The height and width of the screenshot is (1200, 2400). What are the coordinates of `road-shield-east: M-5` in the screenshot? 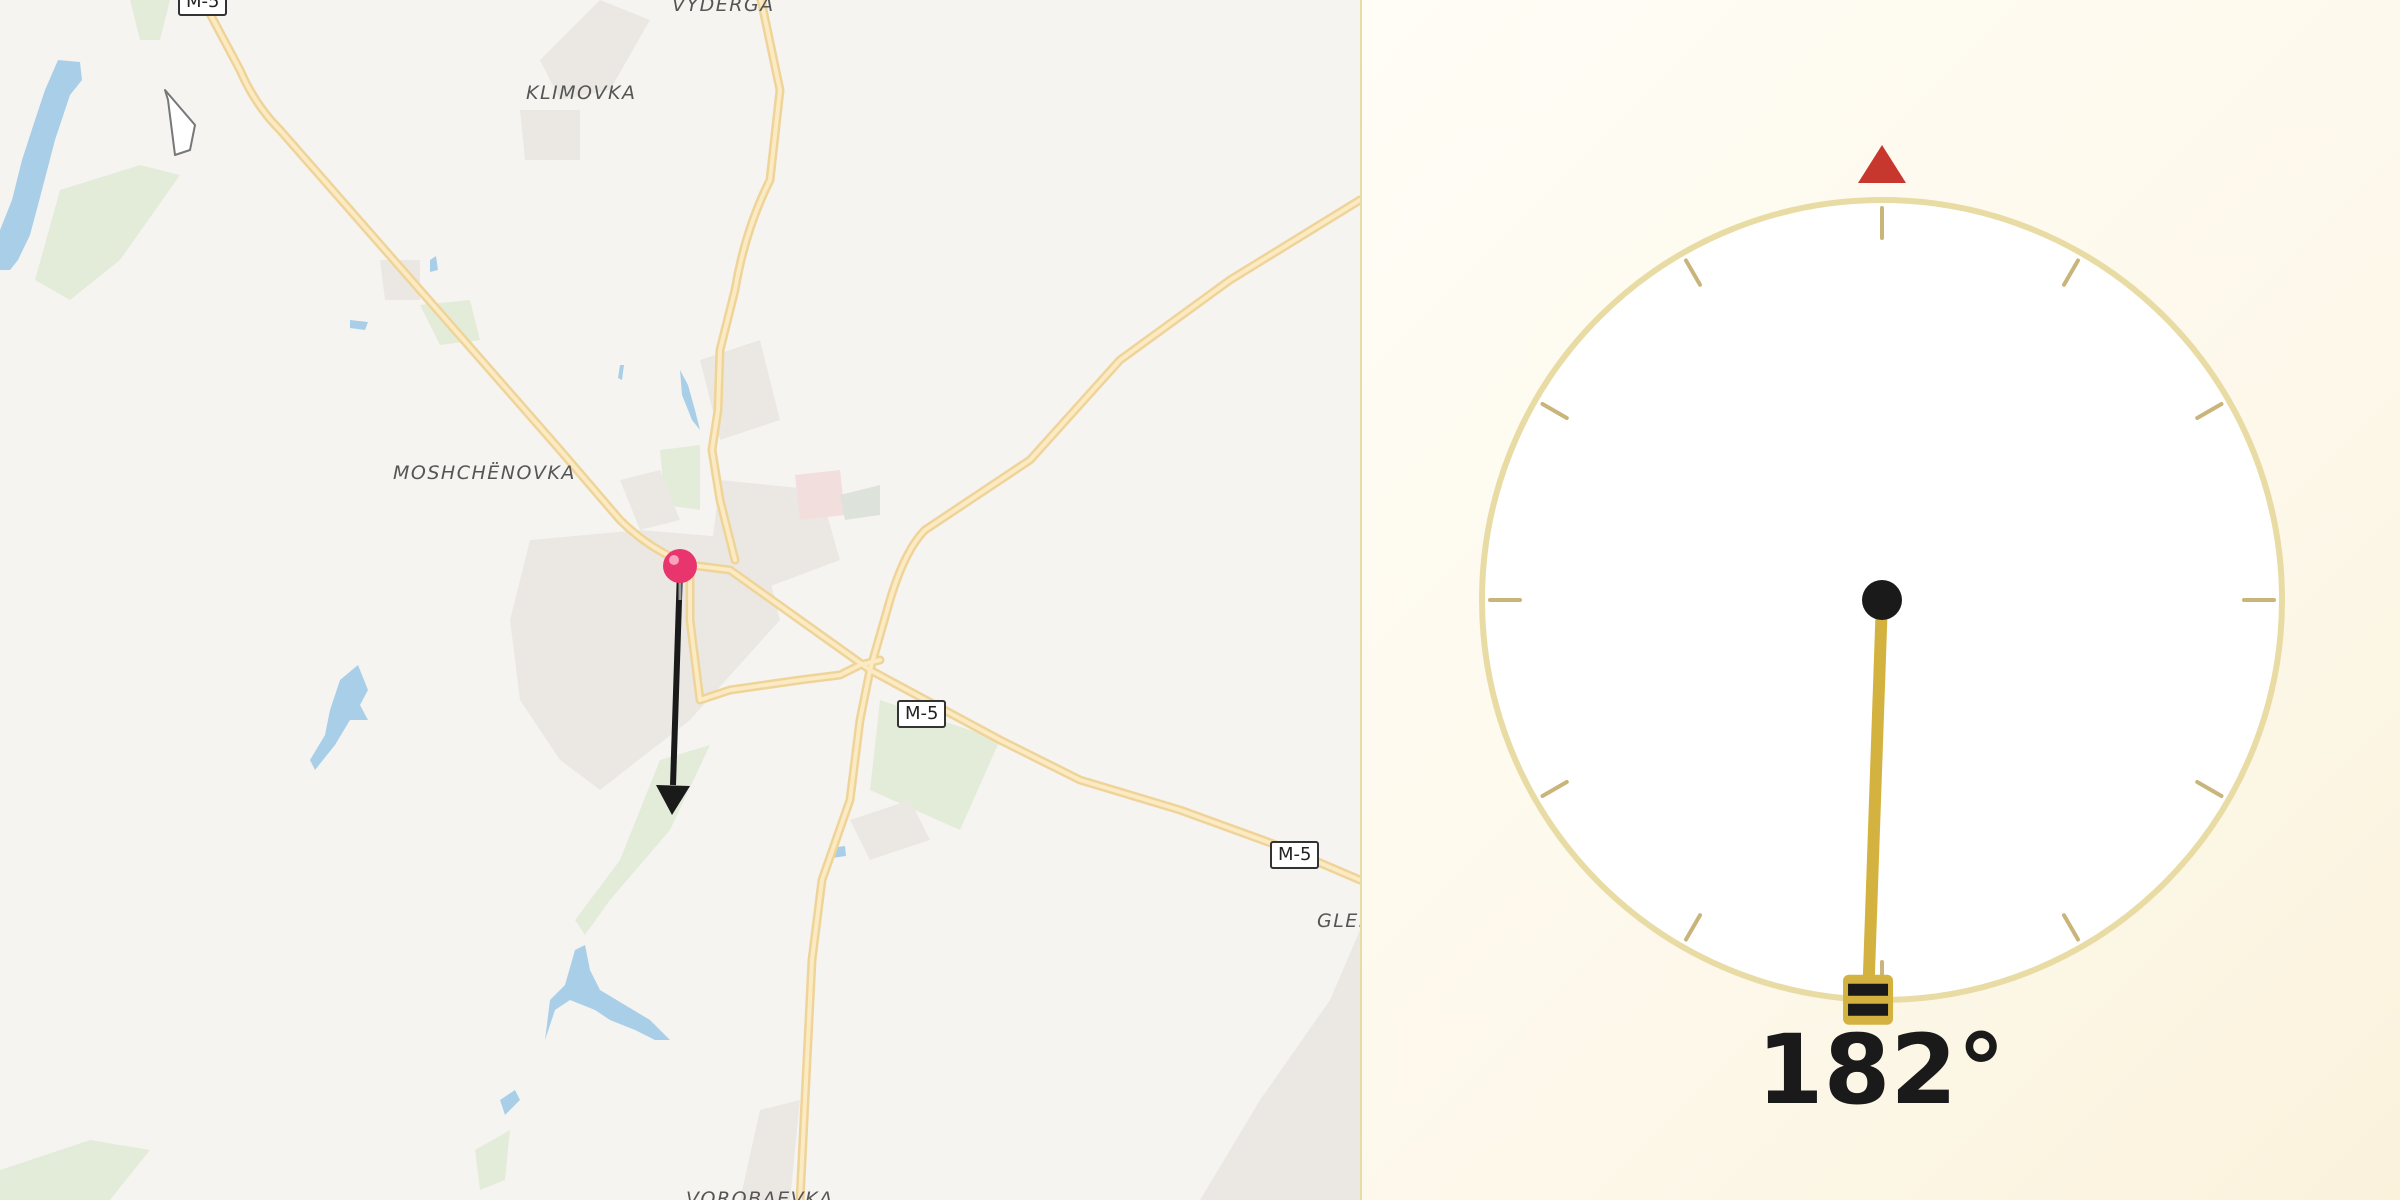 It's located at (1295, 855).